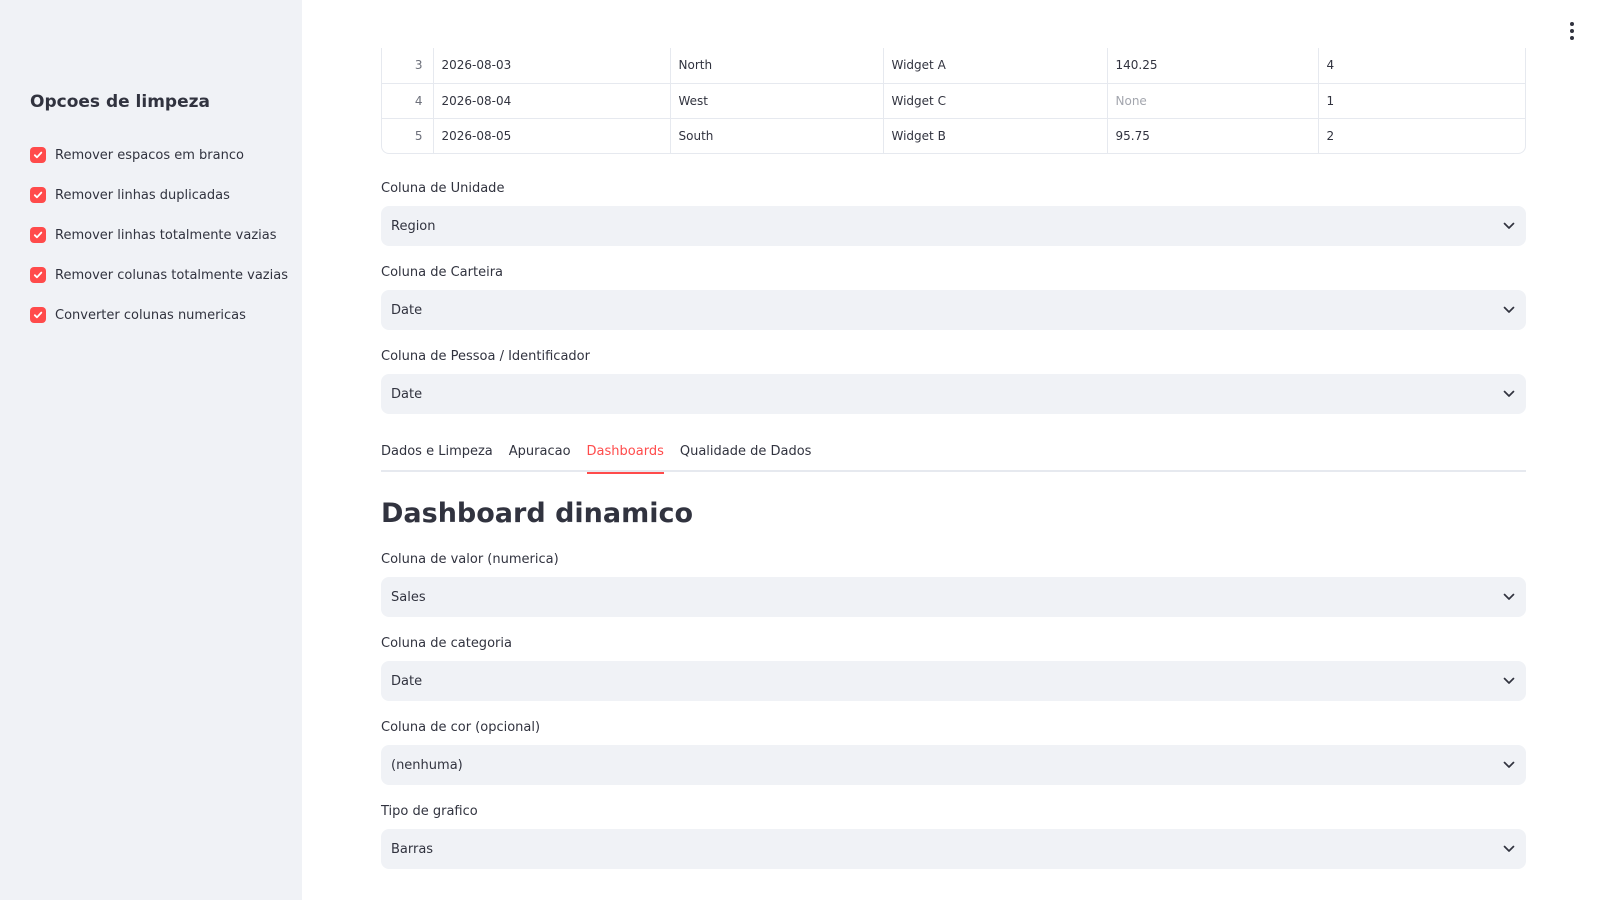  What do you see at coordinates (995, 66) in the screenshot?
I see `cell-product: Widget A` at bounding box center [995, 66].